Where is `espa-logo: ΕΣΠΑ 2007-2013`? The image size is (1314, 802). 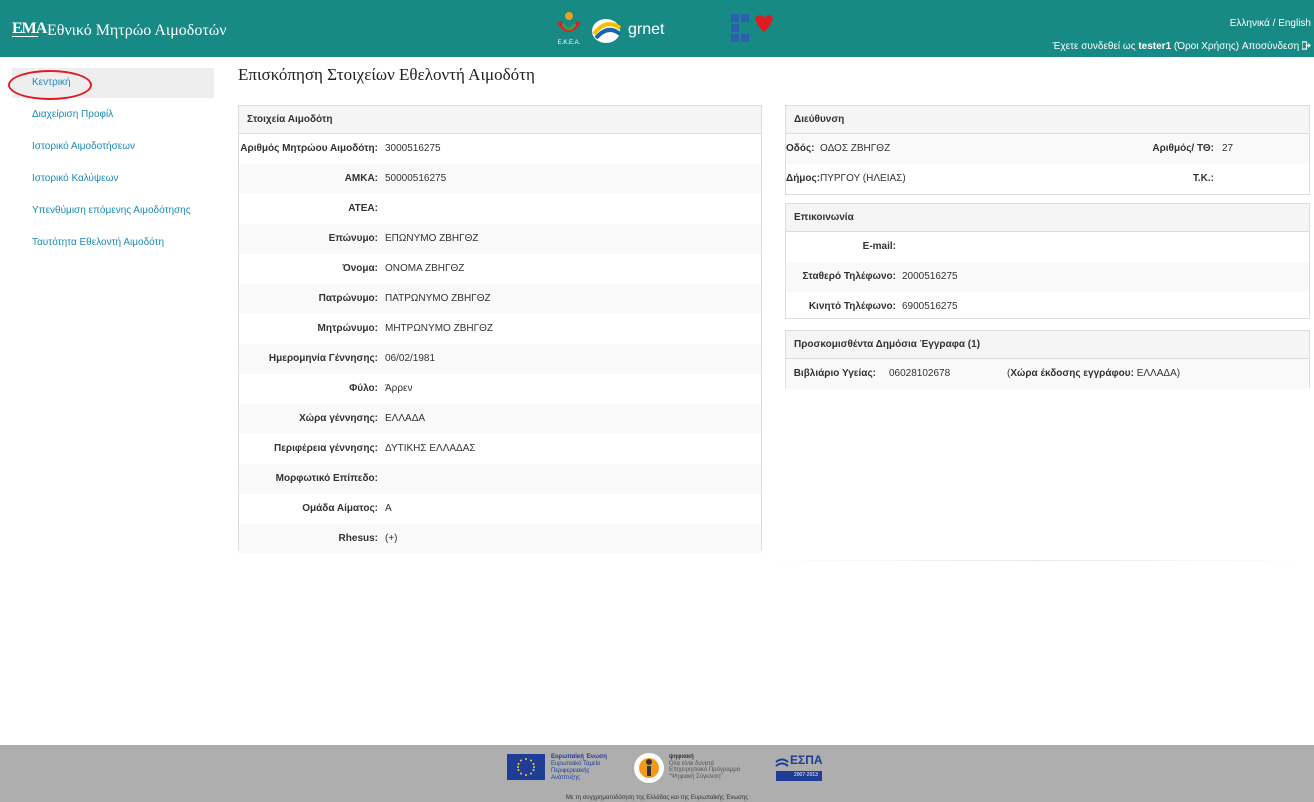 espa-logo: ΕΣΠΑ 2007-2013 is located at coordinates (799, 768).